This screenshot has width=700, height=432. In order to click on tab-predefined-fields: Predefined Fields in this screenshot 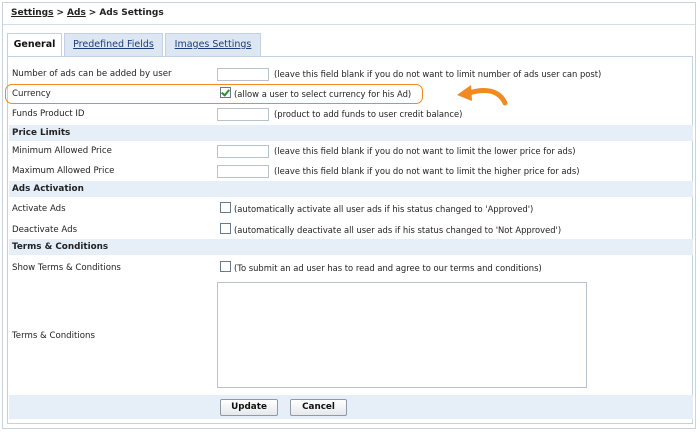, I will do `click(113, 44)`.